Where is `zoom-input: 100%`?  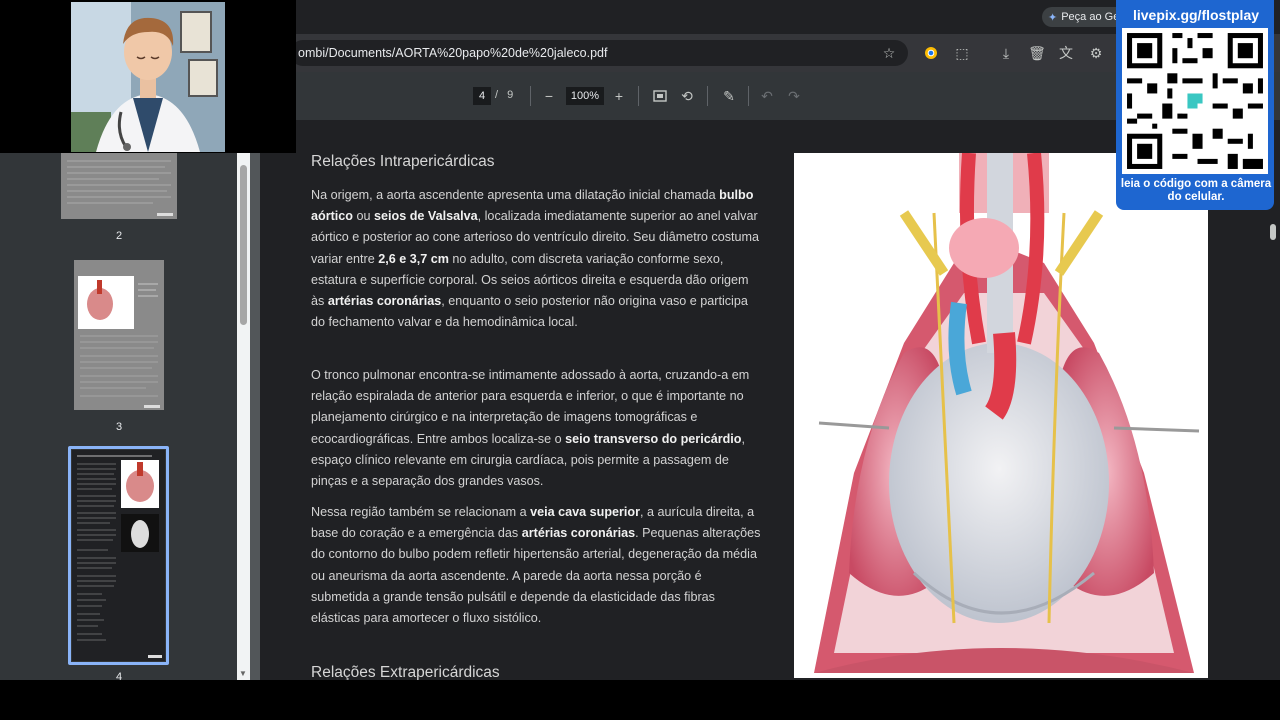 zoom-input: 100% is located at coordinates (585, 96).